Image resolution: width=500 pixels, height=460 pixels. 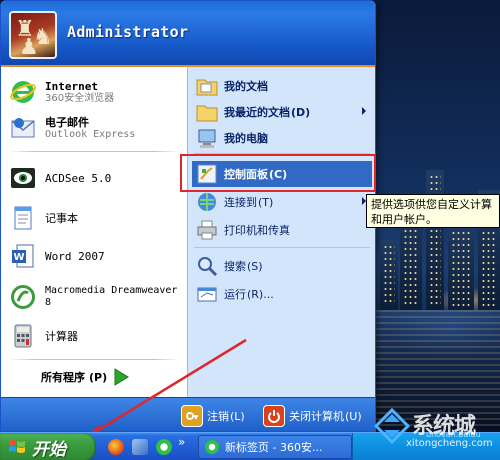 I want to click on place-connect-to: 连接到 (T), so click(x=284, y=202).